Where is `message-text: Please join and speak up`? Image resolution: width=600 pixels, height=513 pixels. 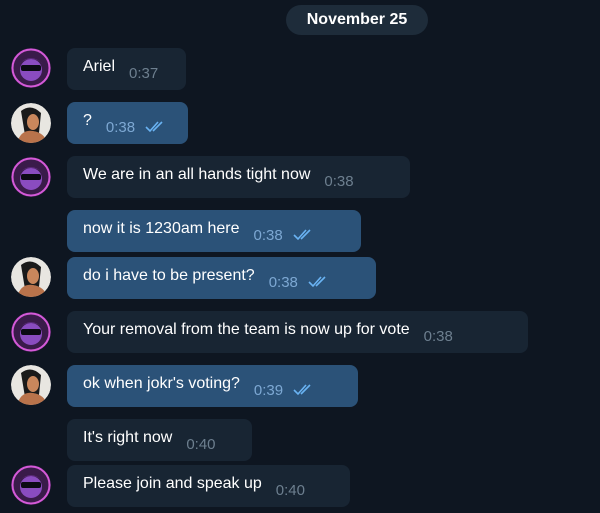
message-text: Please join and speak up is located at coordinates (172, 483).